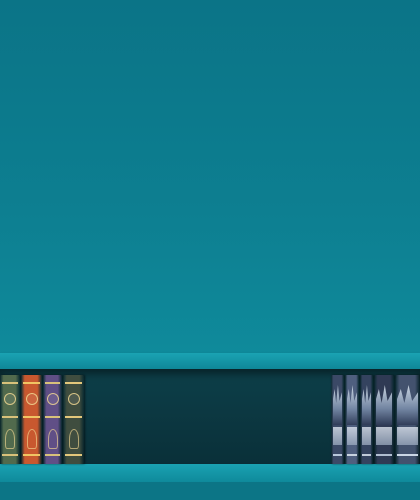  Describe the element at coordinates (210, 473) in the screenshot. I see `shelf-bottom-board` at that location.